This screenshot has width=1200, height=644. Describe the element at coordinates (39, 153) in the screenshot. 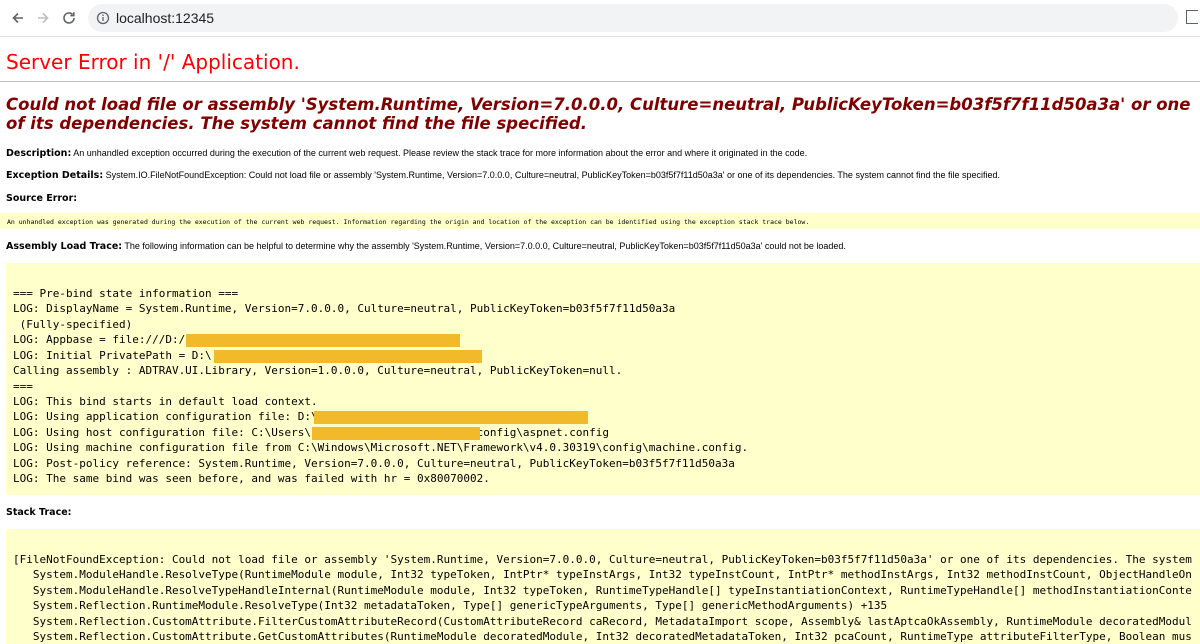

I see `description-label: Description:` at that location.